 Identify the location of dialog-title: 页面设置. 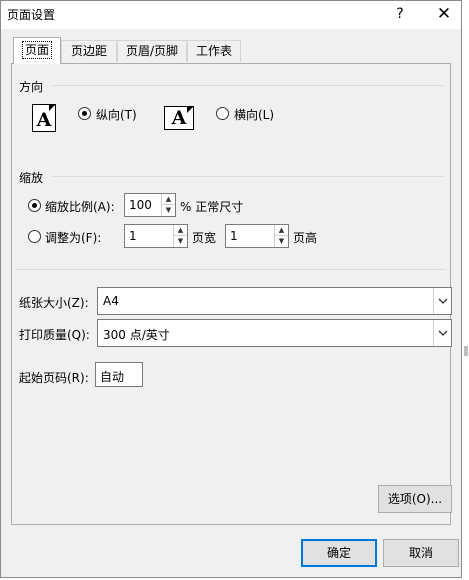
(31, 15).